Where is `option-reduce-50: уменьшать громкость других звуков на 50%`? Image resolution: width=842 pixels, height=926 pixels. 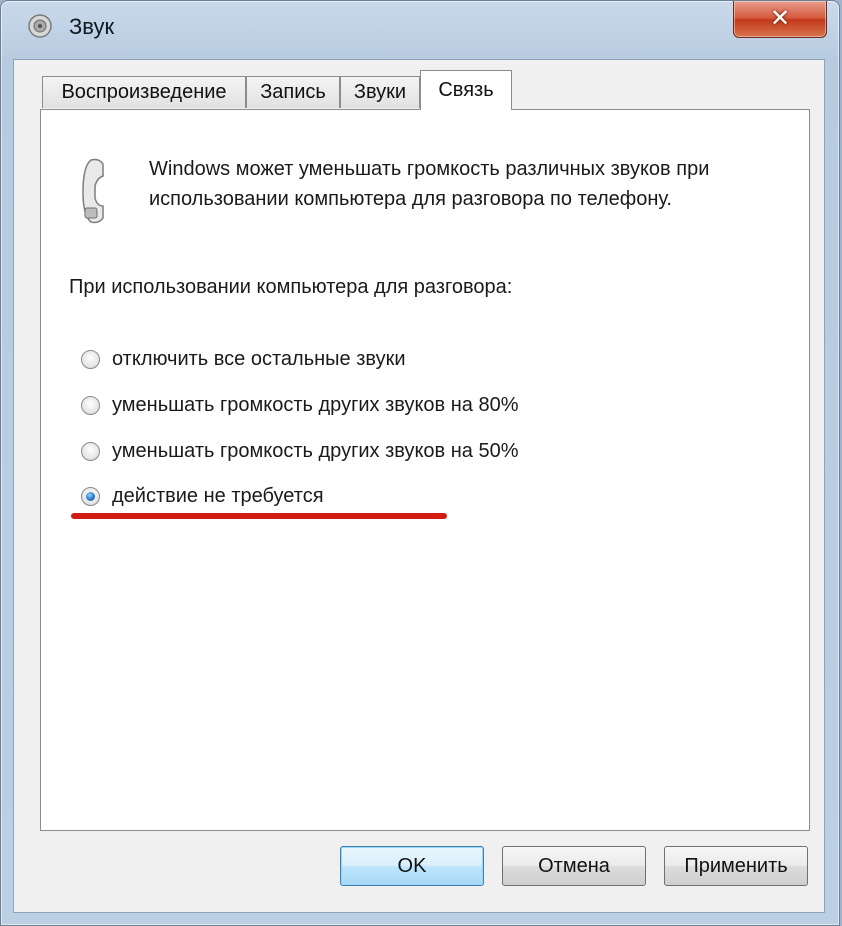
option-reduce-50: уменьшать громкость других звуков на 50% is located at coordinates (299, 451).